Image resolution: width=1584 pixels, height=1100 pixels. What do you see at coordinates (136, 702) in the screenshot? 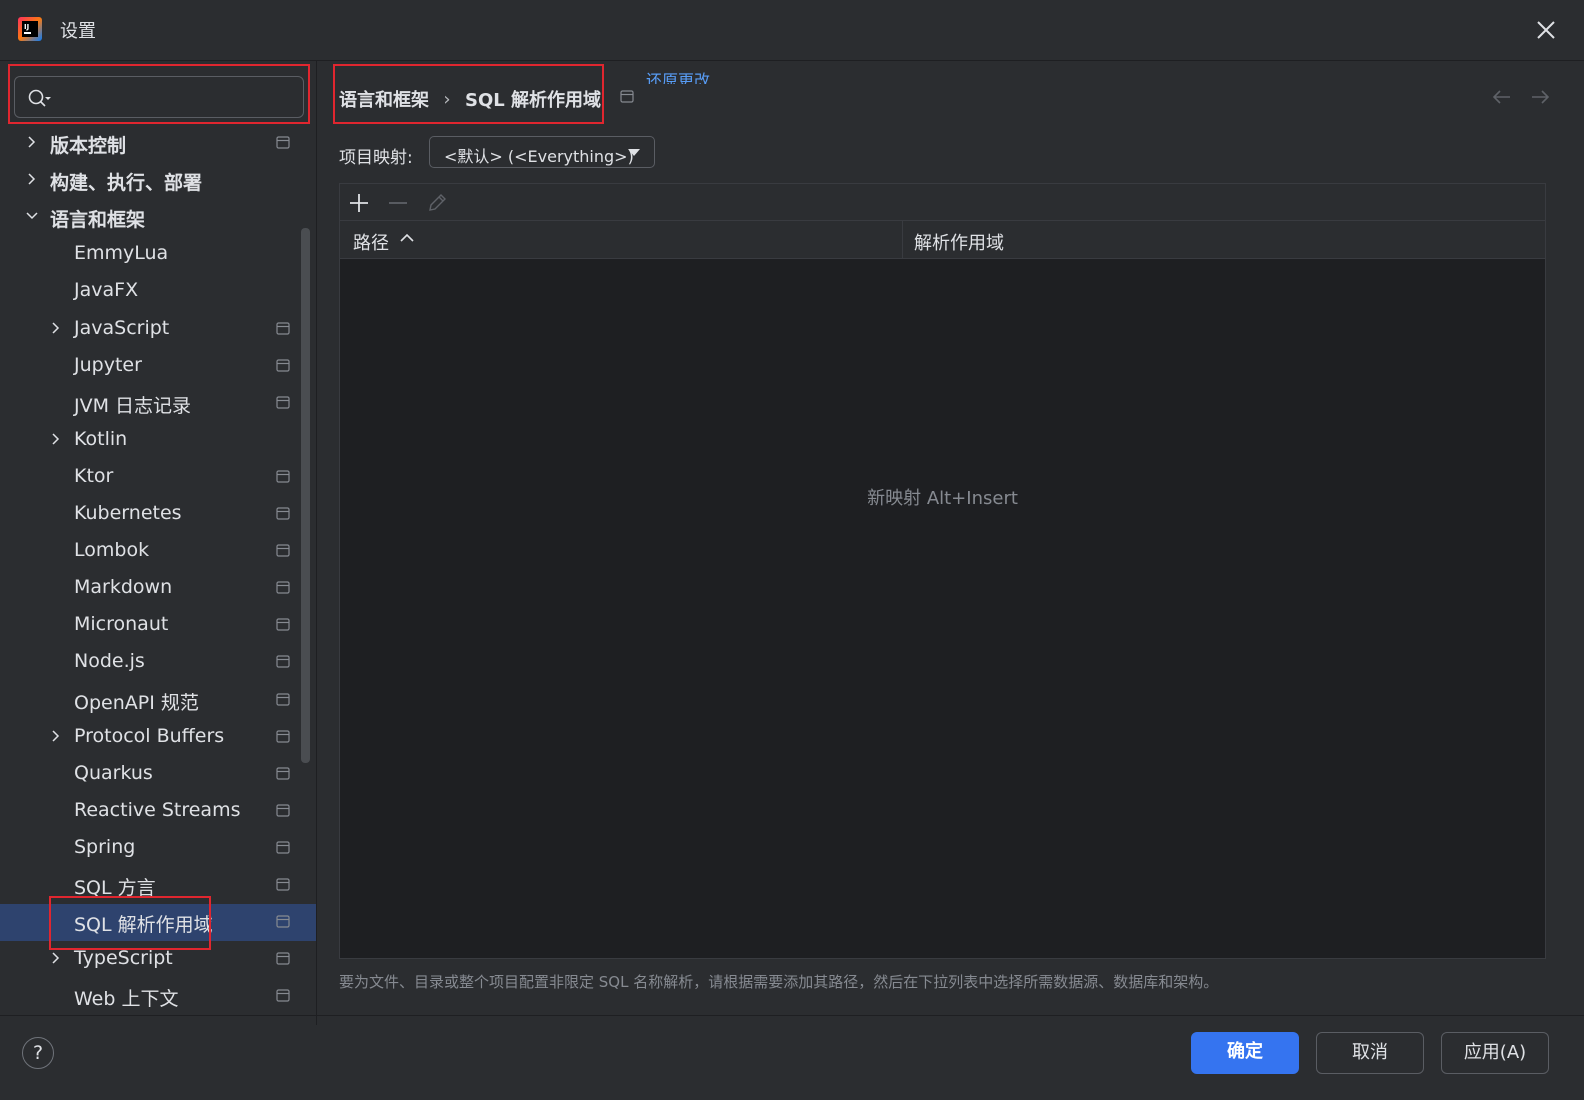
I see `sidebar-item-label: OpenAPI 规范` at bounding box center [136, 702].